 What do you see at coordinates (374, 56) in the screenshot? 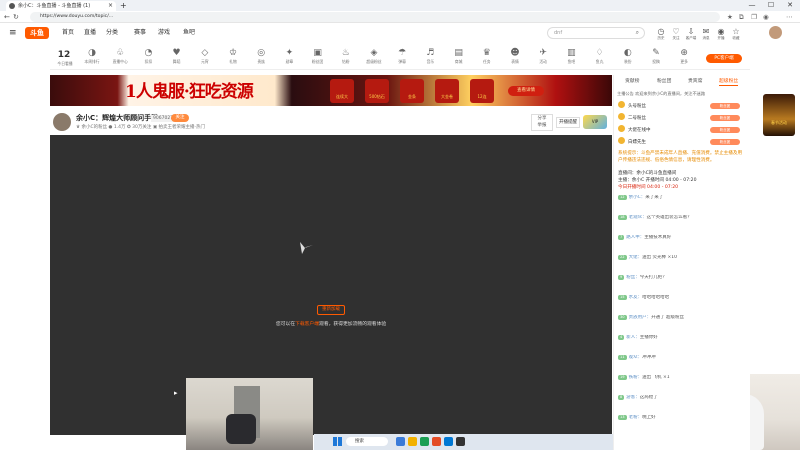
I see `category-item: ◈ 超级粉丝` at bounding box center [374, 56].